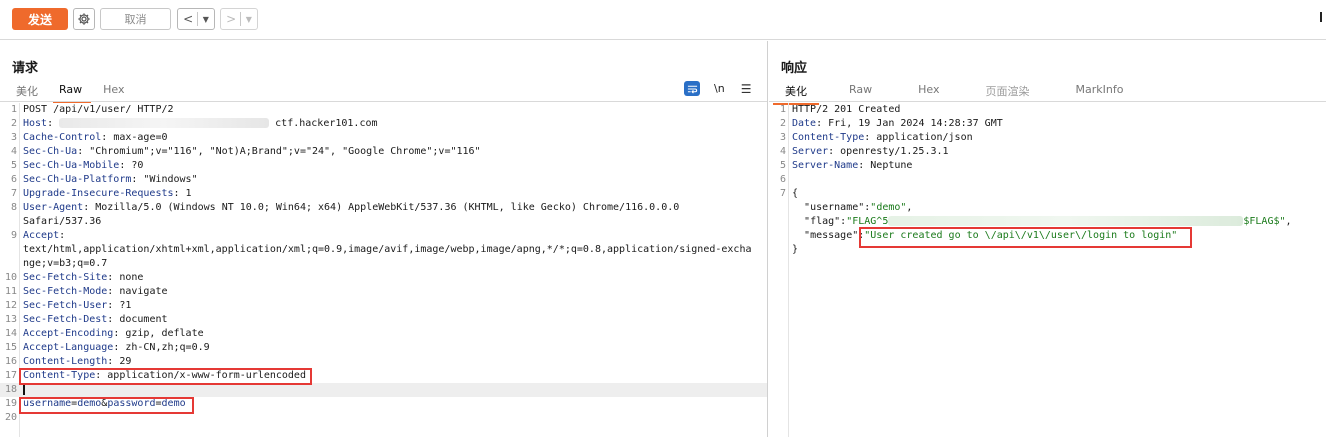  I want to click on text: : 29, so click(119, 361).